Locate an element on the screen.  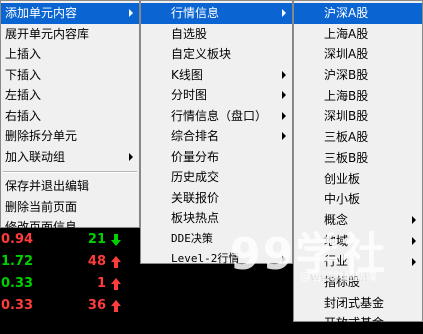
submenu-item-hs-b: 沪深B股 is located at coordinates (358, 75).